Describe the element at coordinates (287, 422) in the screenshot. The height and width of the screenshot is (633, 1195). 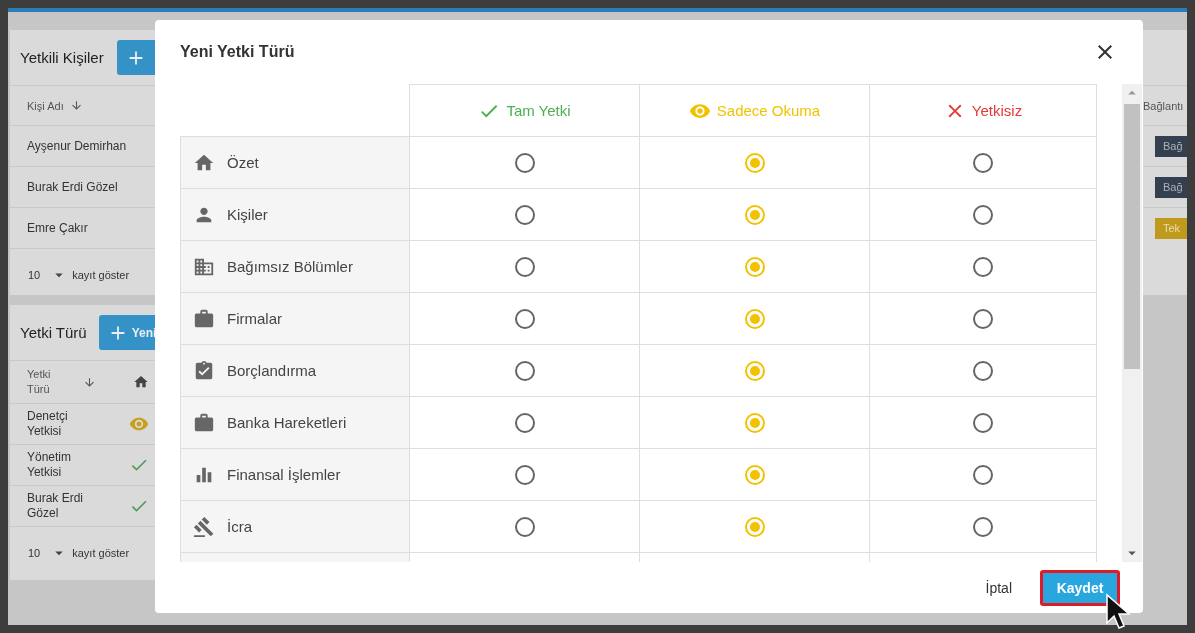
I see `row-label: Banka Hareketleri` at that location.